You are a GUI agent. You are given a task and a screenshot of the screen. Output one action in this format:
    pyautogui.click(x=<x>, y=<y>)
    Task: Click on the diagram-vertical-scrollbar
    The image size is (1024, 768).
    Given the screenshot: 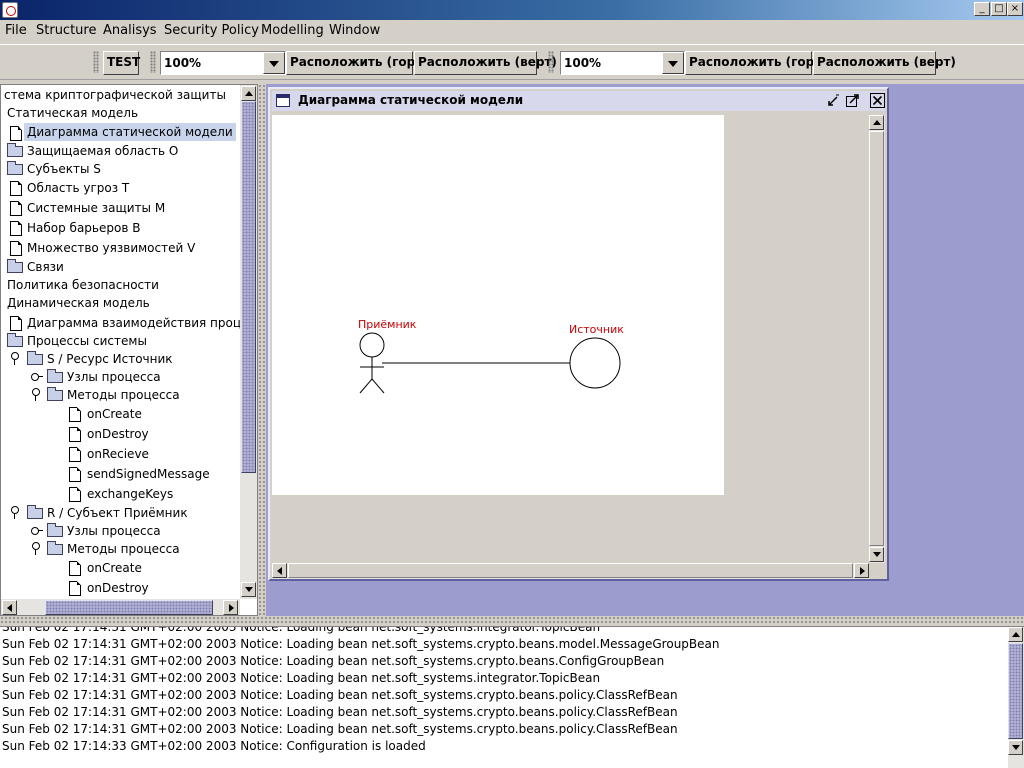 What is the action you would take?
    pyautogui.click(x=877, y=339)
    